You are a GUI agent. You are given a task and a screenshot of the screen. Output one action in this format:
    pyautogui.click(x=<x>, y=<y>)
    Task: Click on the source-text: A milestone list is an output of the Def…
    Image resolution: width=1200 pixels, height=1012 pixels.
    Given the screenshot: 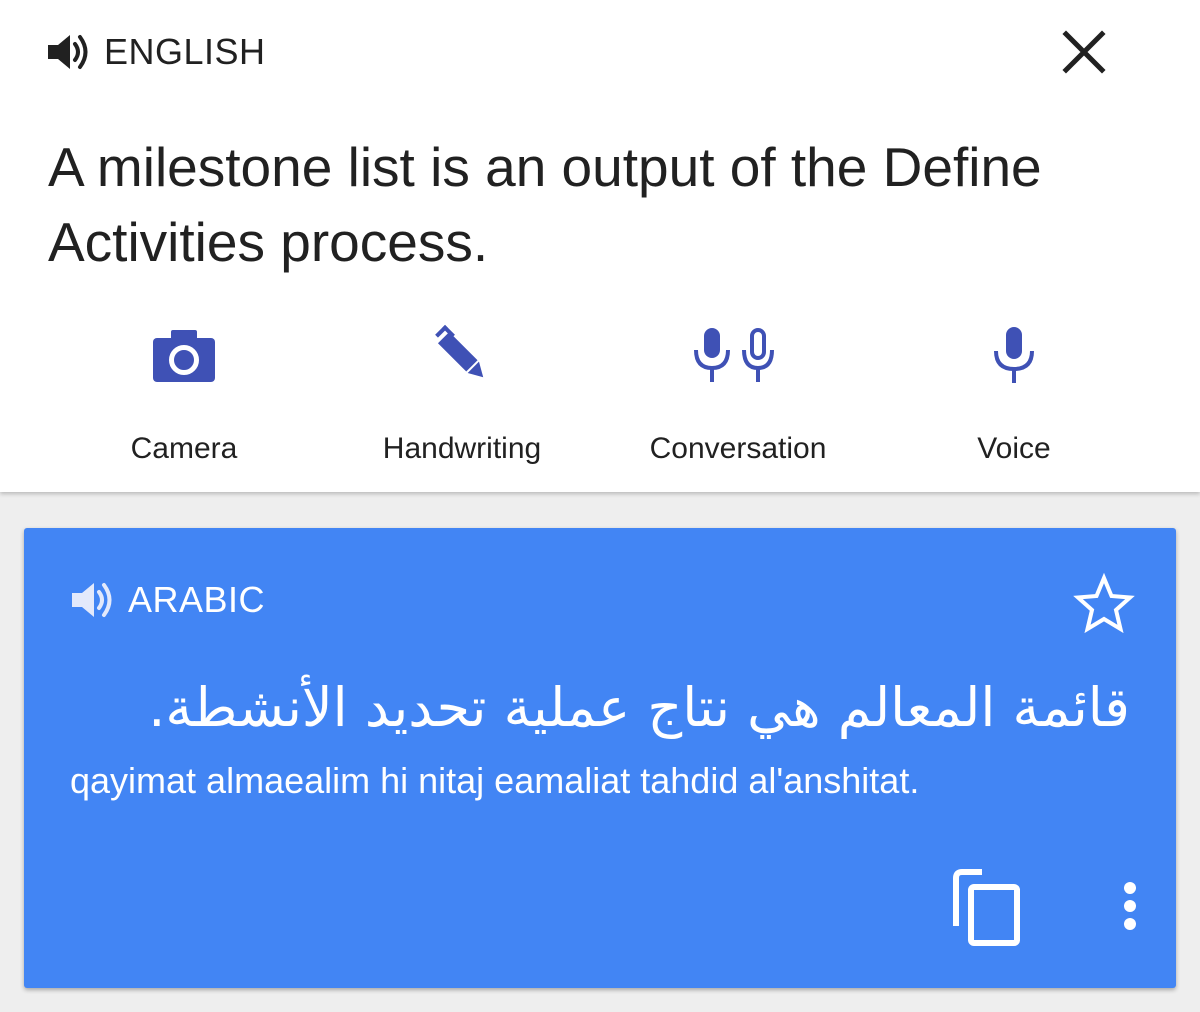 What is the action you would take?
    pyautogui.click(x=598, y=205)
    